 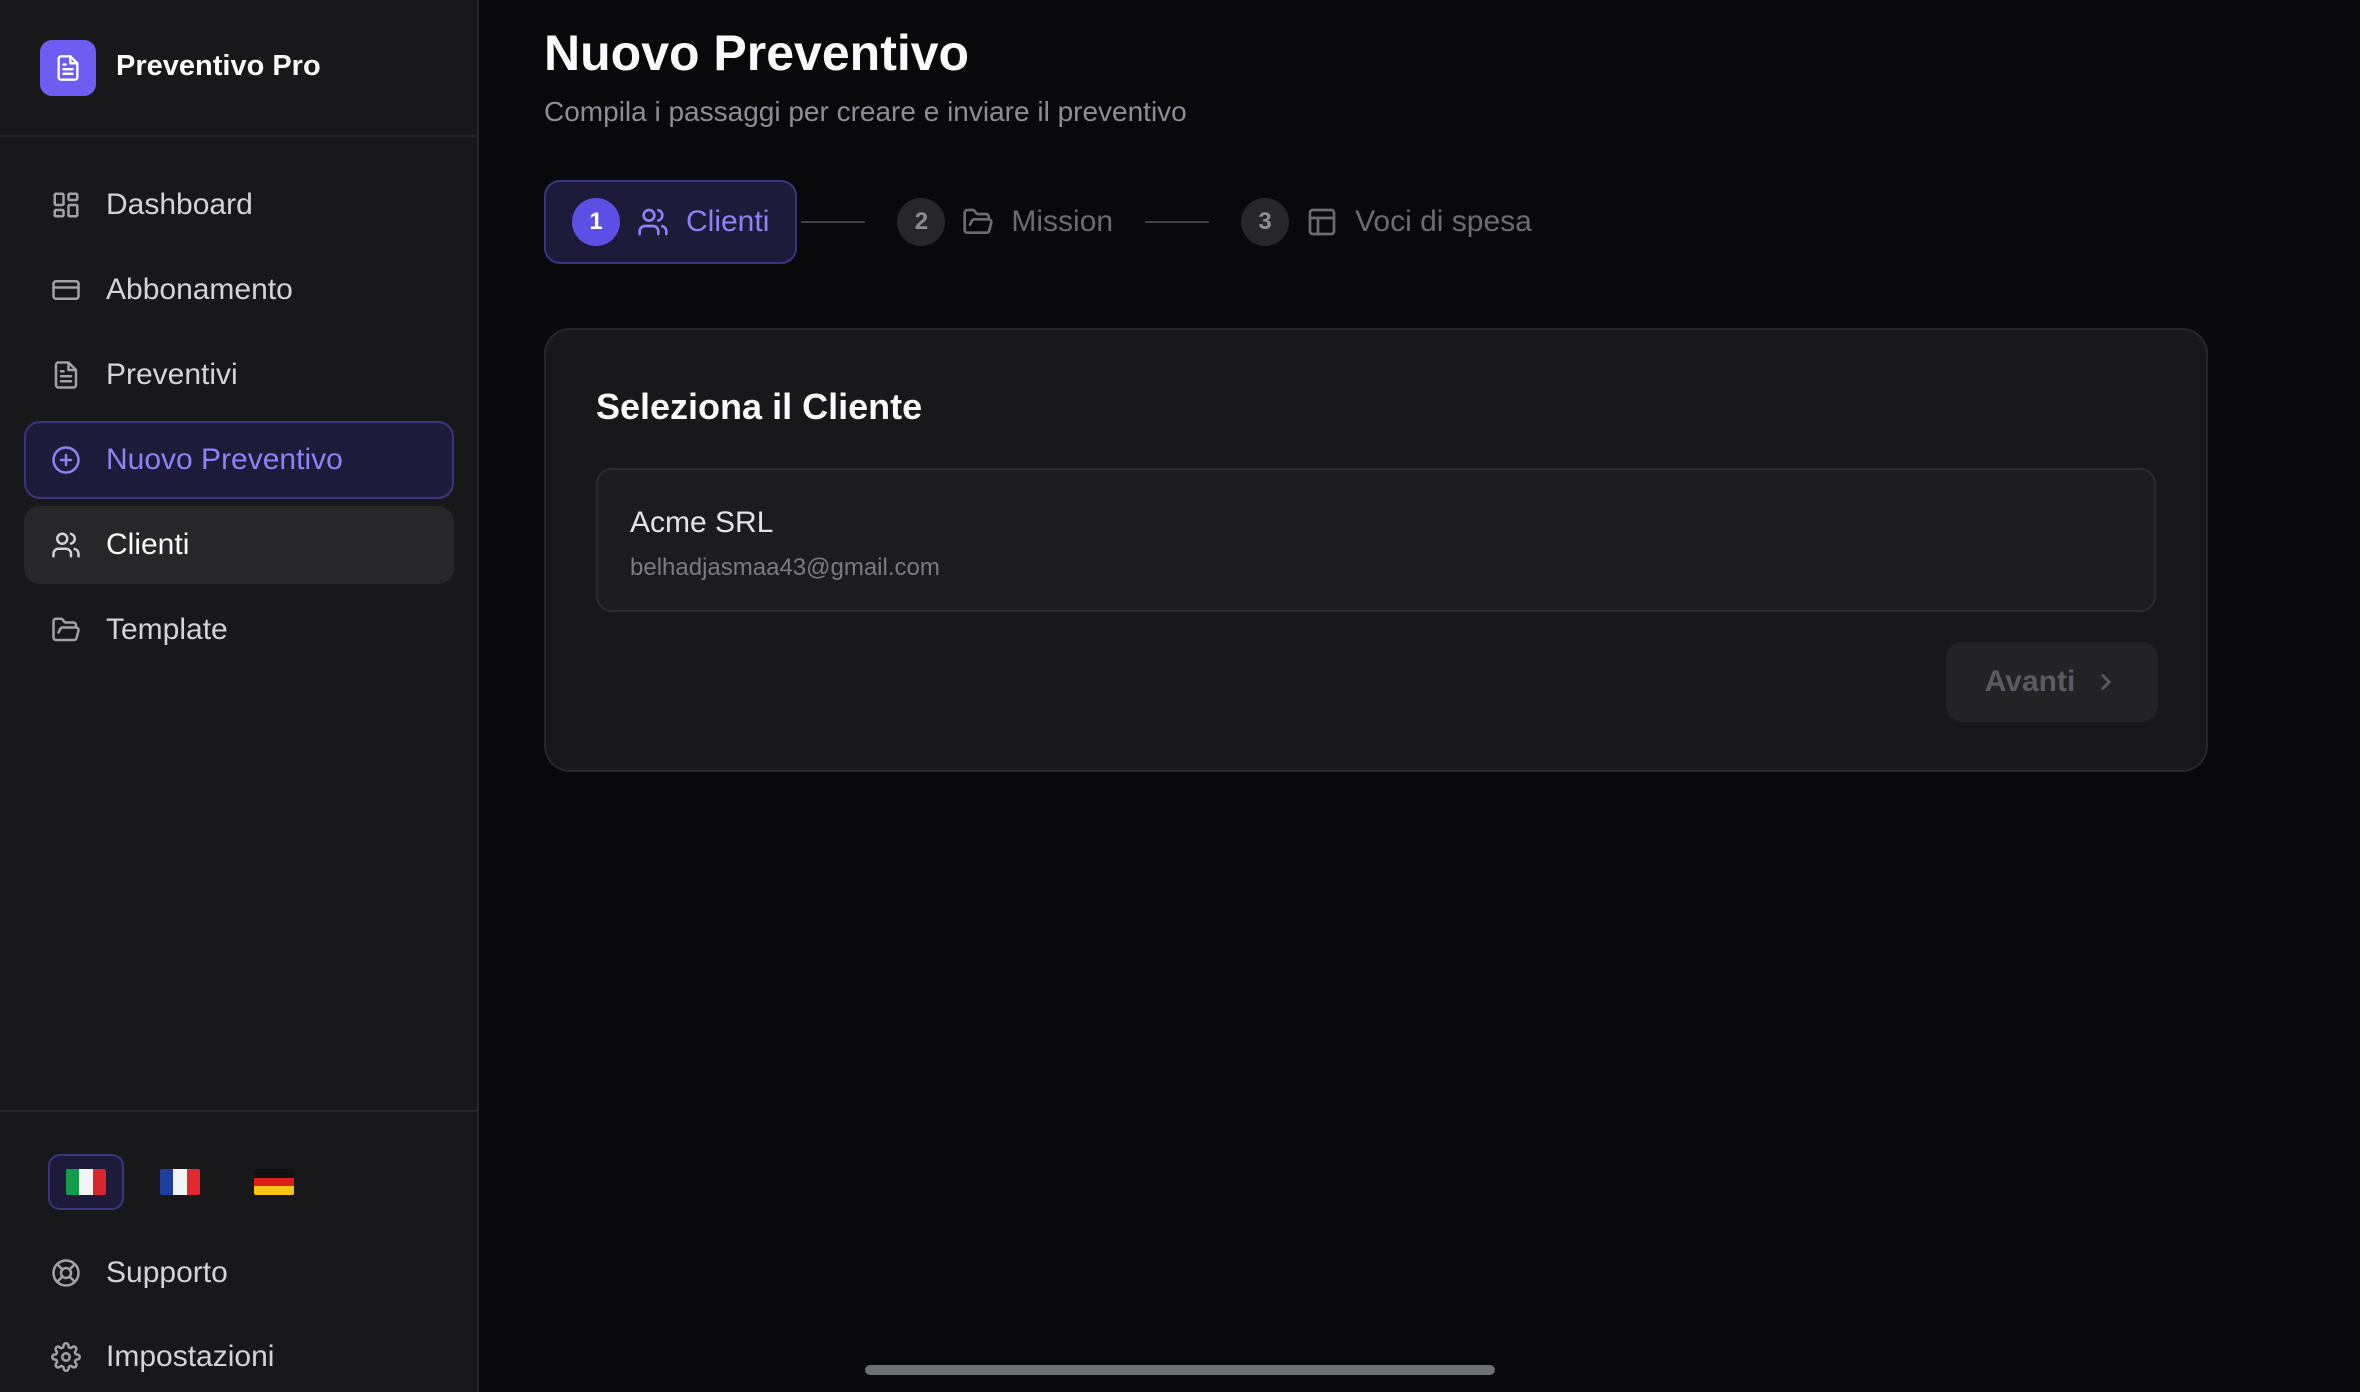 I want to click on sidebar-item-abbonamento: Abbonamento, so click(x=239, y=290).